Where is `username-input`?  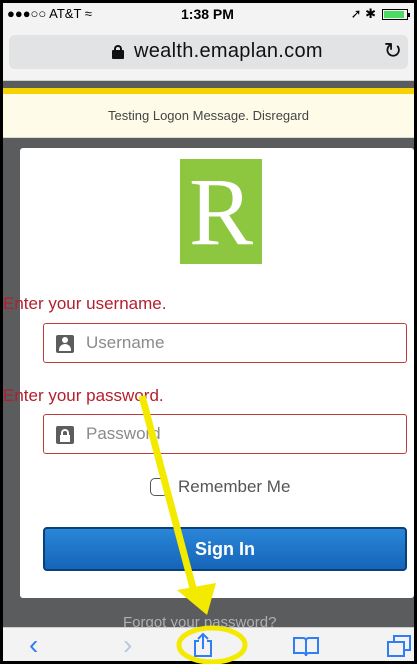 username-input is located at coordinates (236, 343).